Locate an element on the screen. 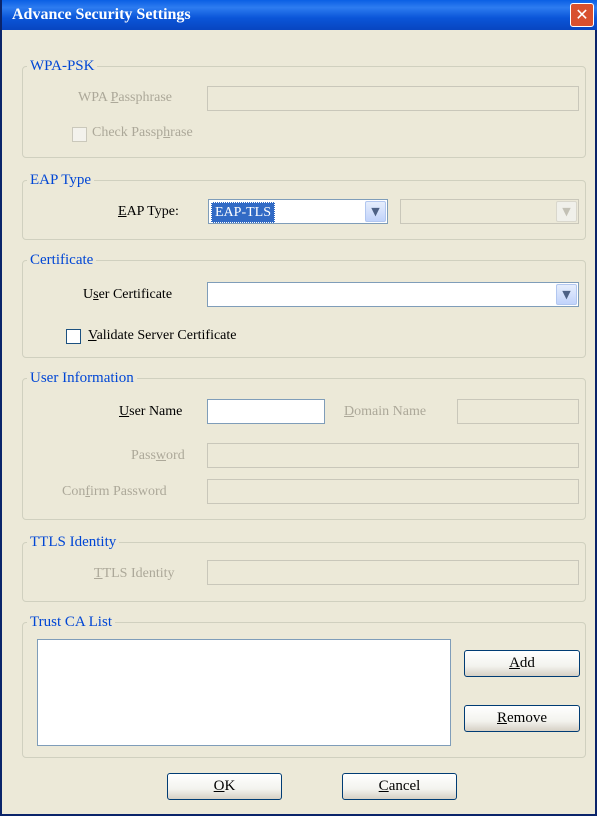  title-bar: Advance Security Settings ✕ is located at coordinates (299, 15).